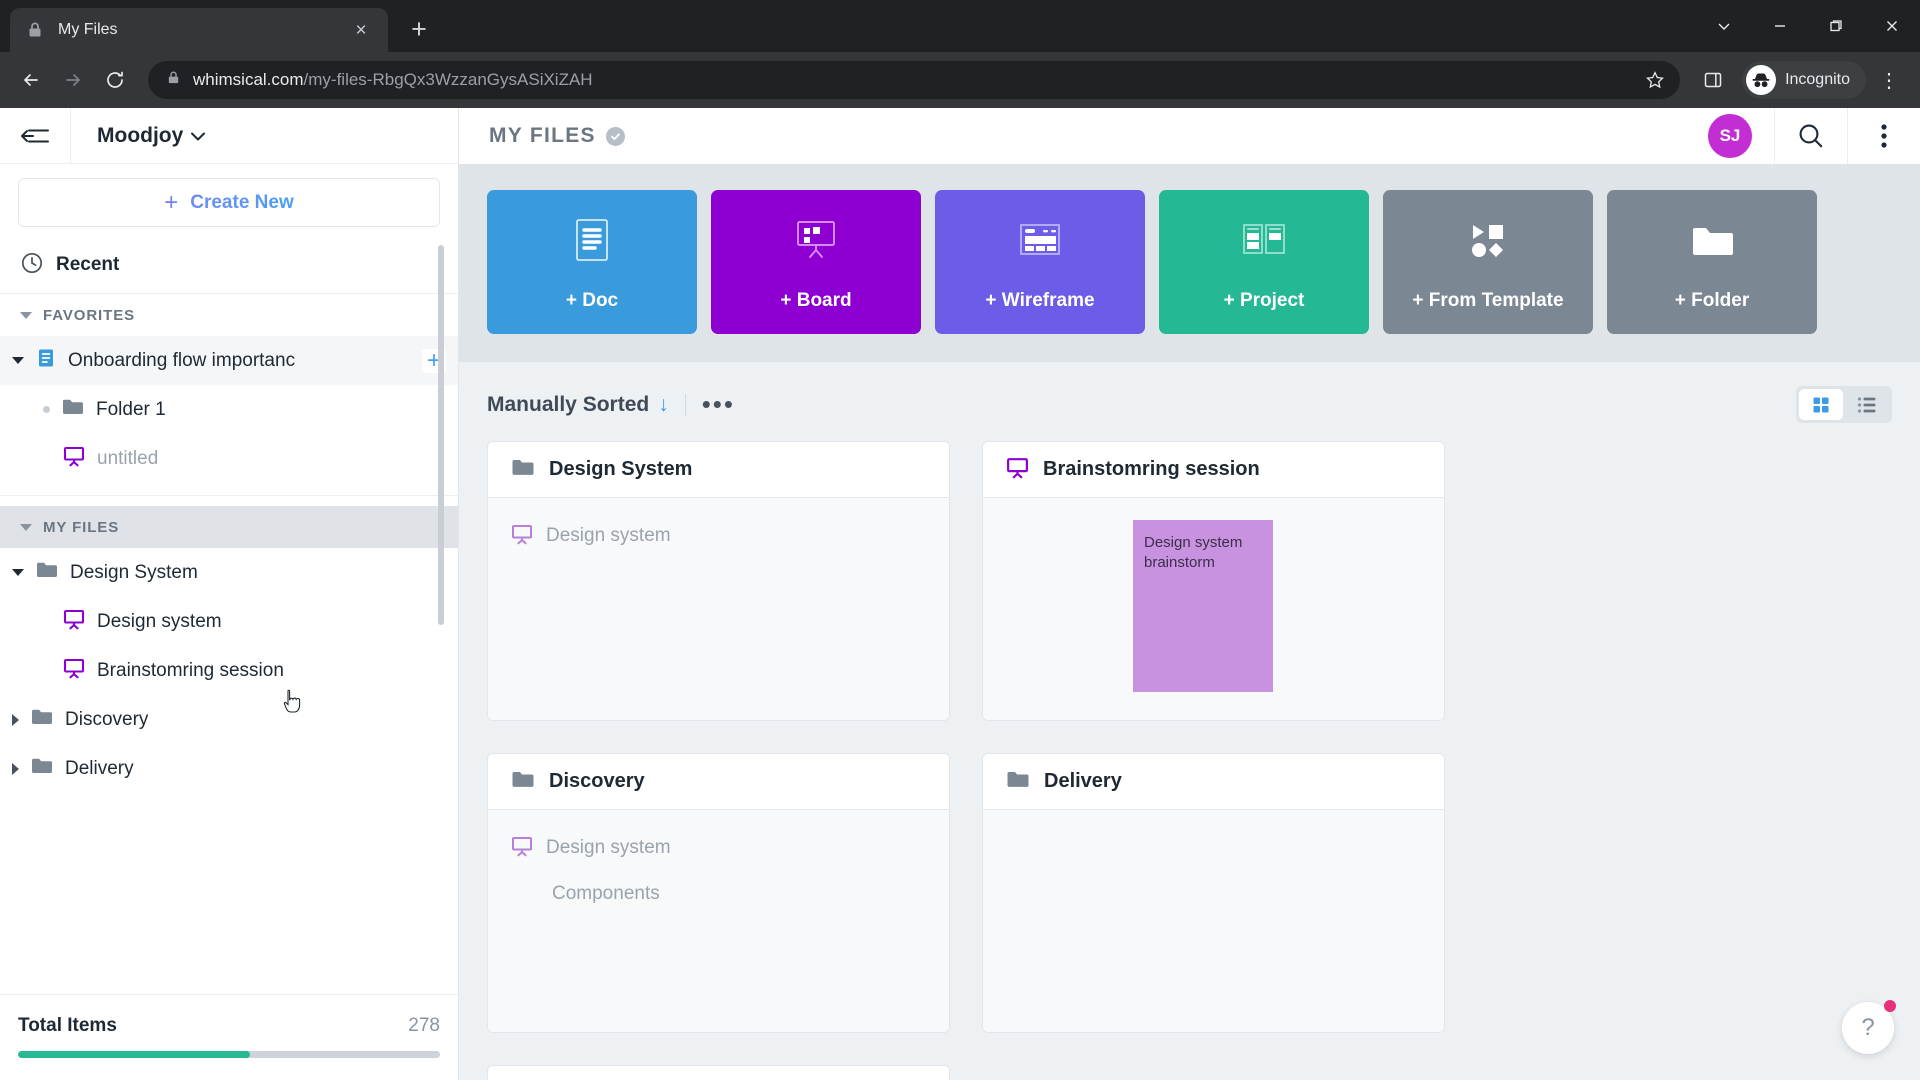 This screenshot has height=1080, width=1920. What do you see at coordinates (1713, 80) in the screenshot?
I see `side-panel-icon` at bounding box center [1713, 80].